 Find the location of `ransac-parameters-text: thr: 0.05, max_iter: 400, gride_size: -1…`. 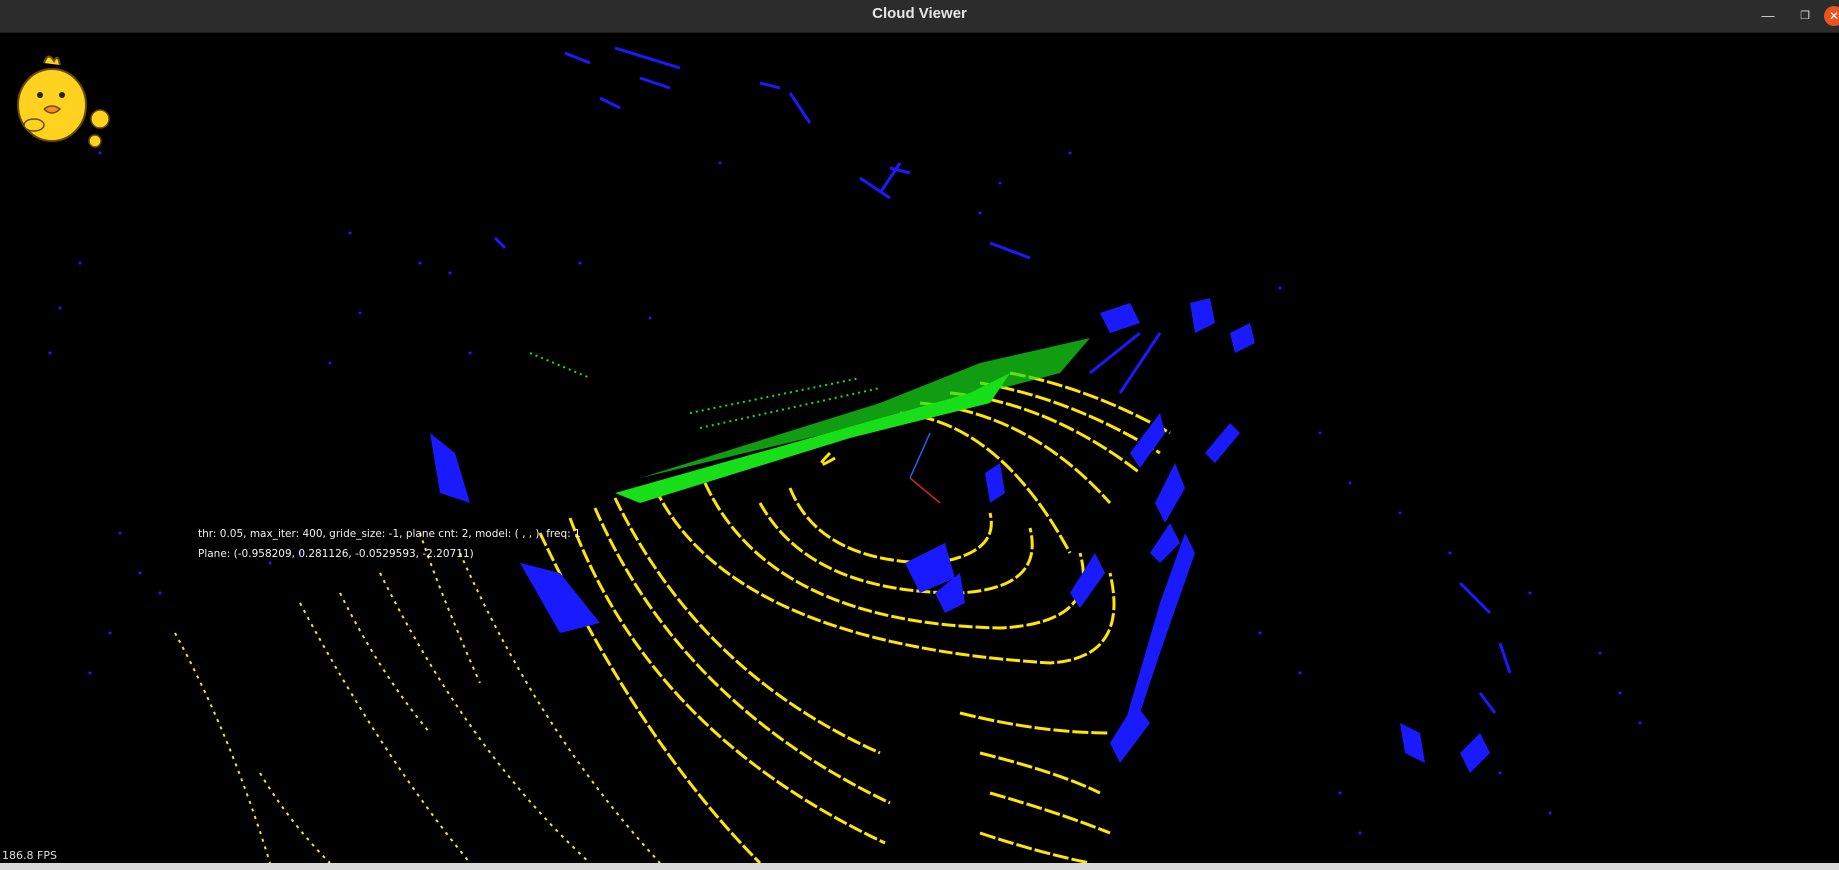

ransac-parameters-text: thr: 0.05, max_iter: 400, gride_size: -1… is located at coordinates (389, 534).